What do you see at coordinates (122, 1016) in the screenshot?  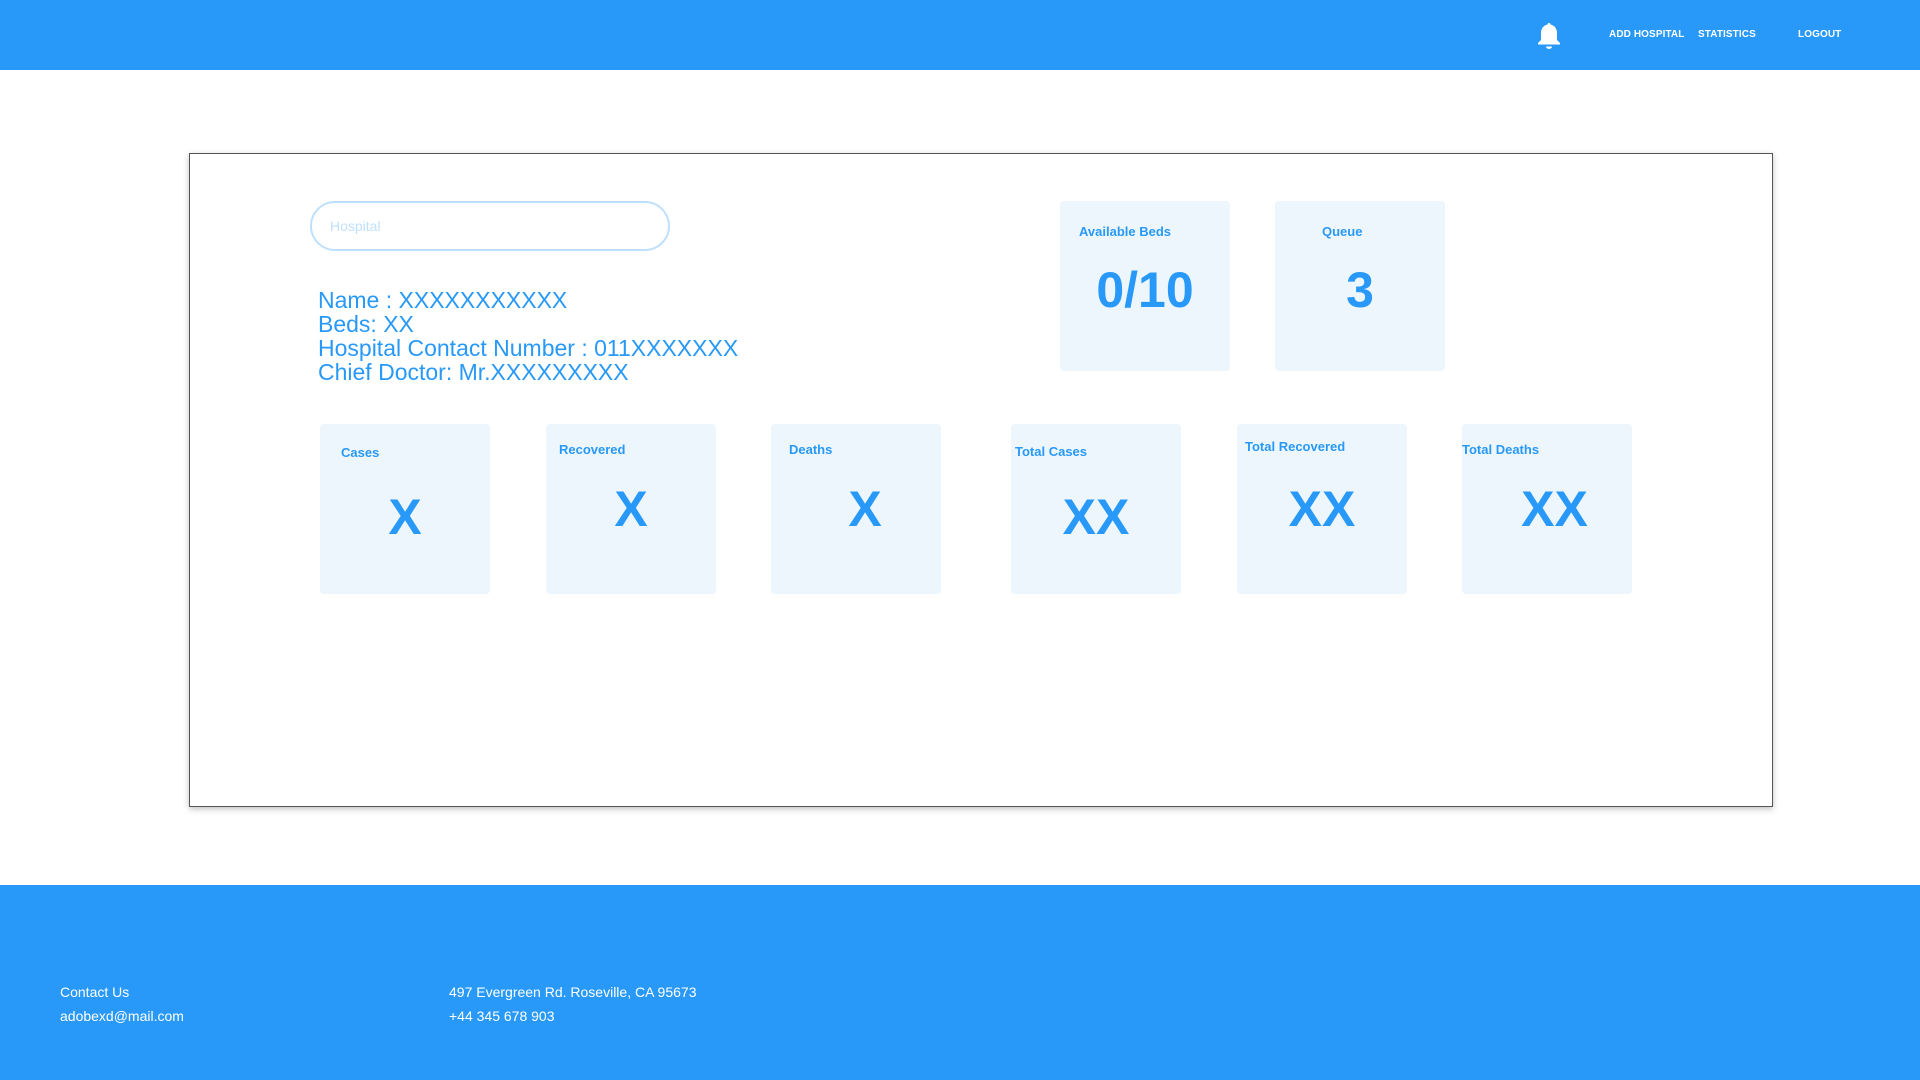 I see `contact-email: adobexd@mail.com` at bounding box center [122, 1016].